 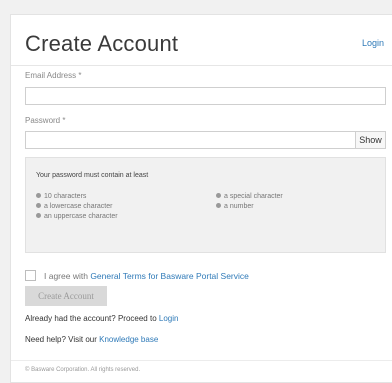 I want to click on password-label: Password *, so click(x=45, y=120).